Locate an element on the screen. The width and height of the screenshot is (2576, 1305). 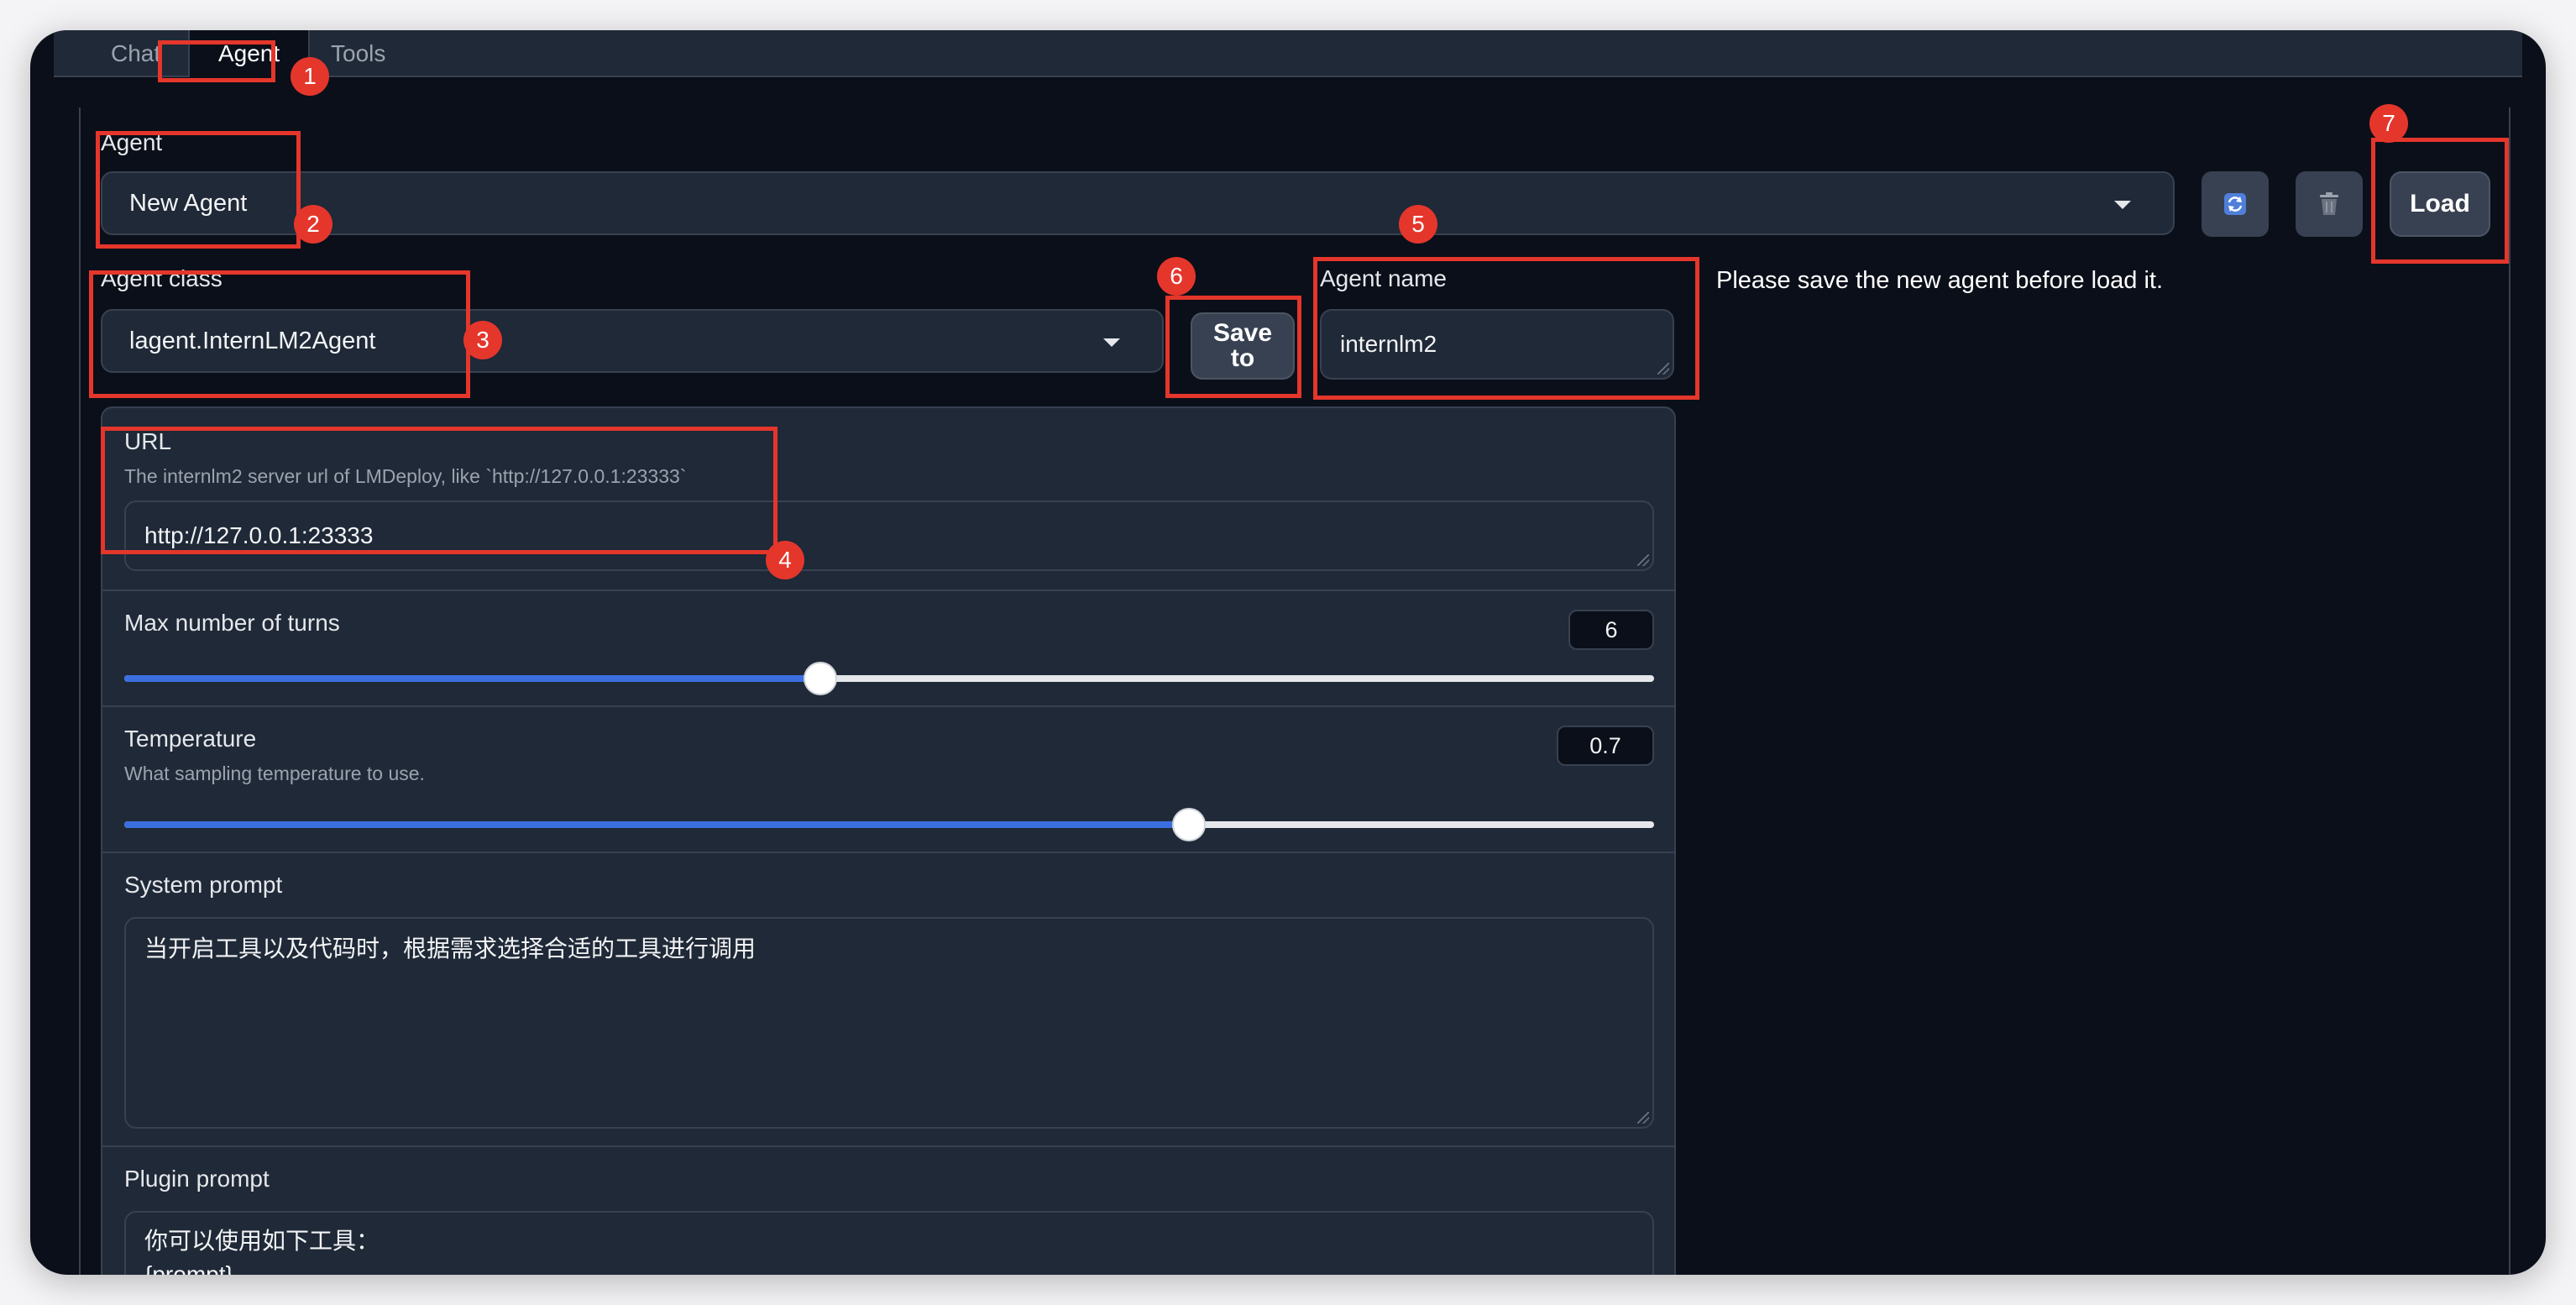
plugin-prompt-block: Plugin prompt 你可以使用如下工具： {prompt} is located at coordinates (889, 1210).